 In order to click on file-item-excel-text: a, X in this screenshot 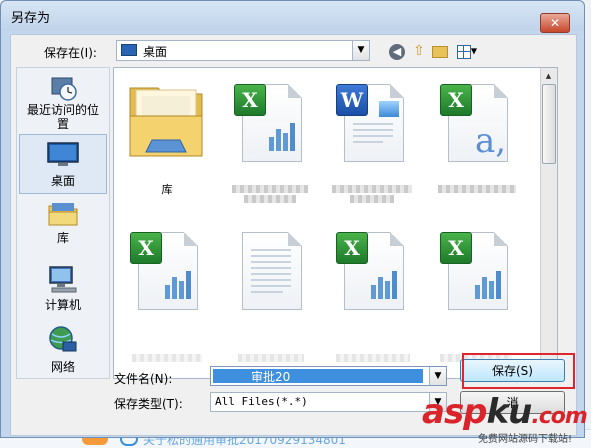, I will do `click(477, 138)`.